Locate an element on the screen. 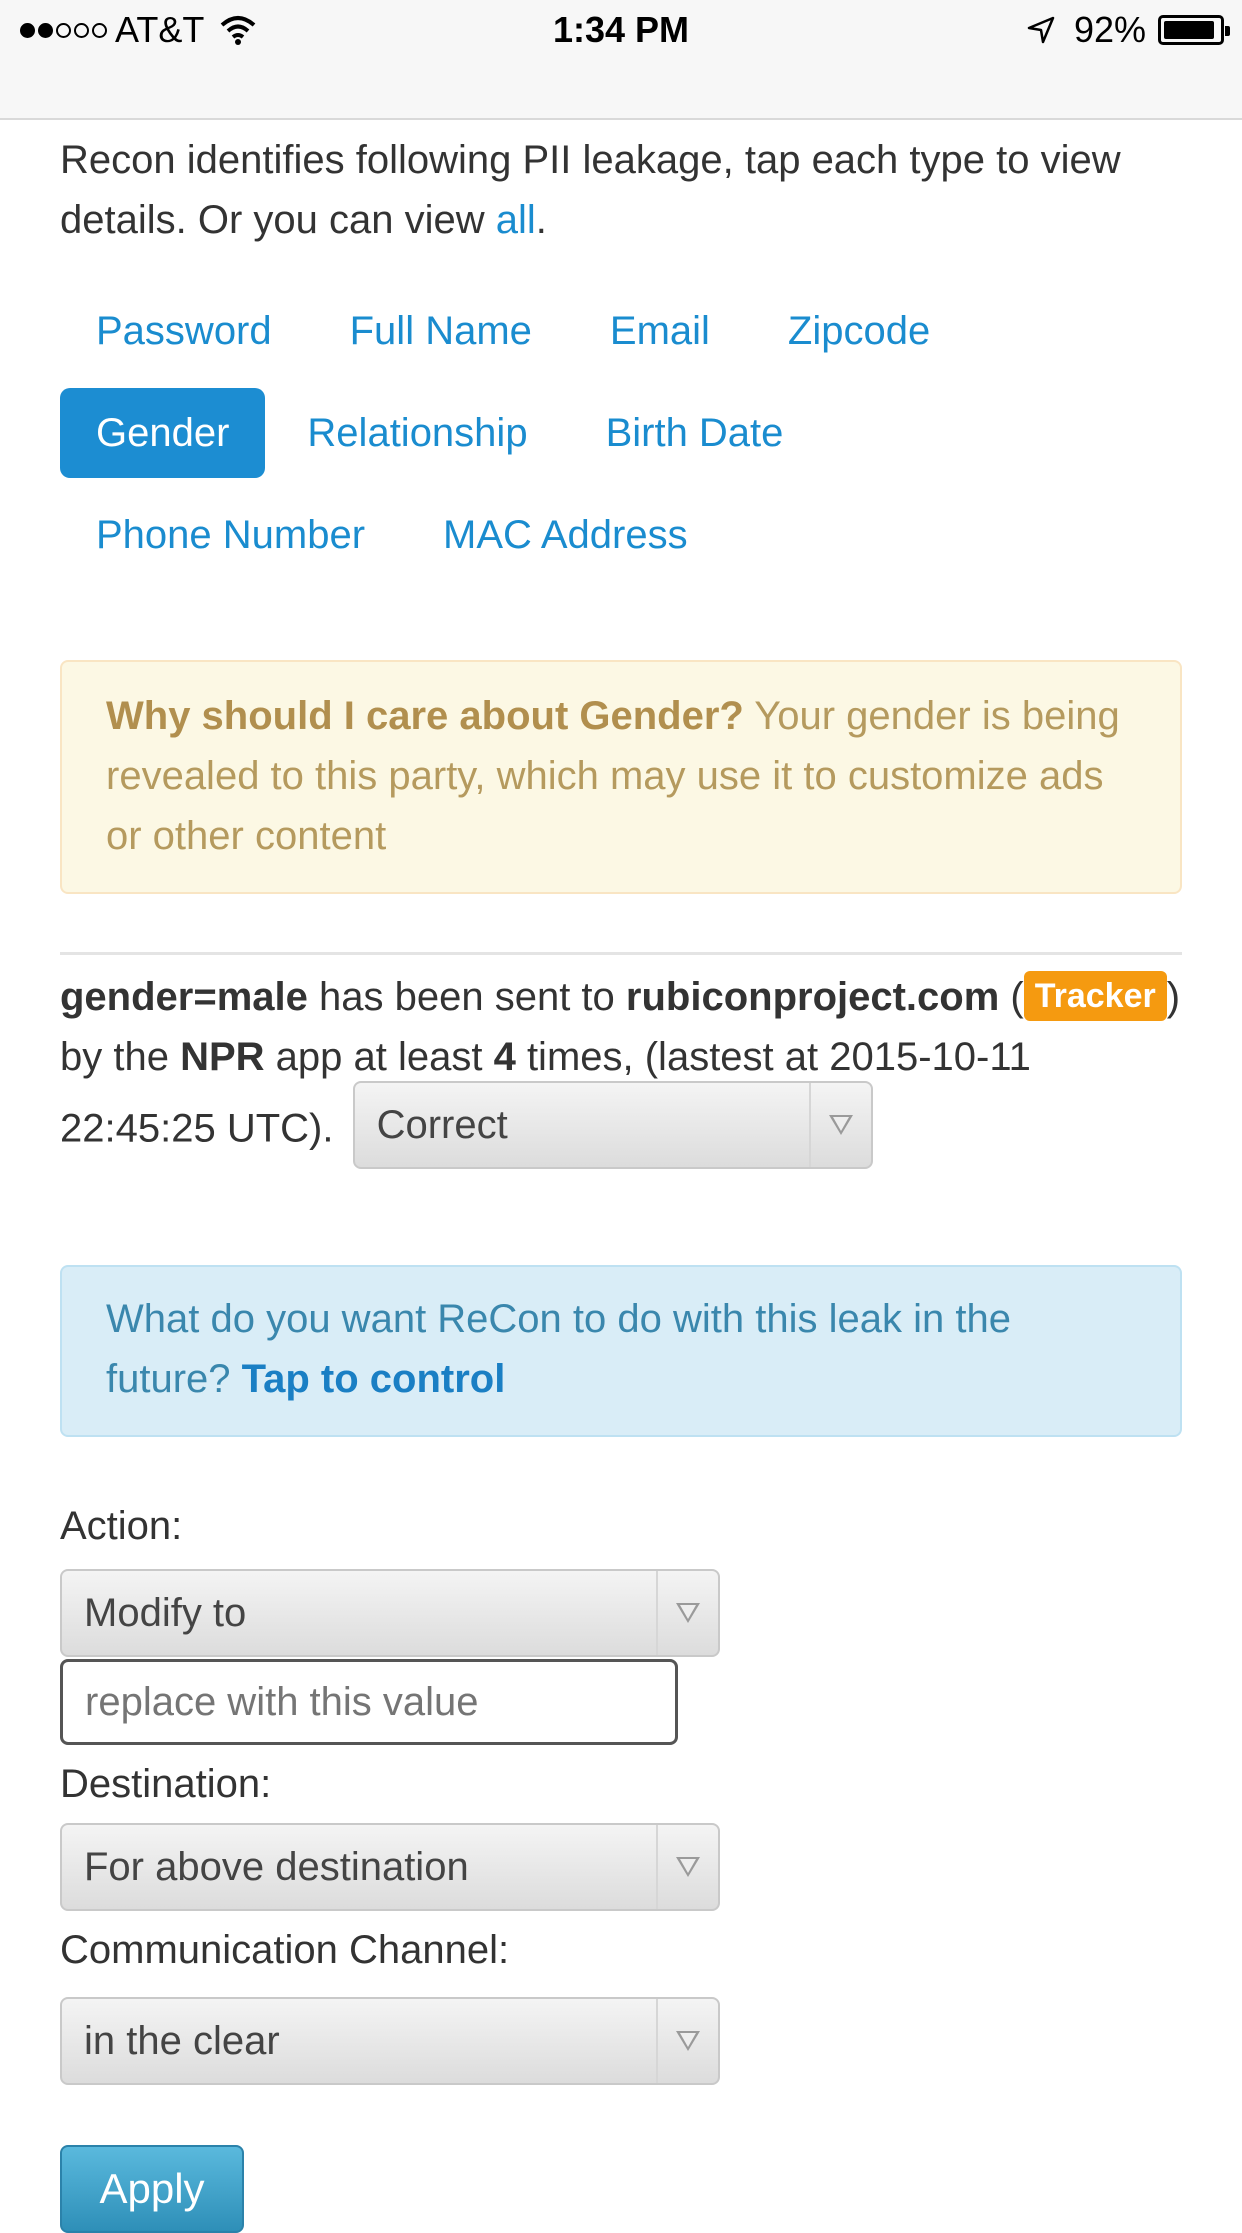 This screenshot has width=1242, height=2233. pii-tab-full-name: Full Name is located at coordinates (441, 331).